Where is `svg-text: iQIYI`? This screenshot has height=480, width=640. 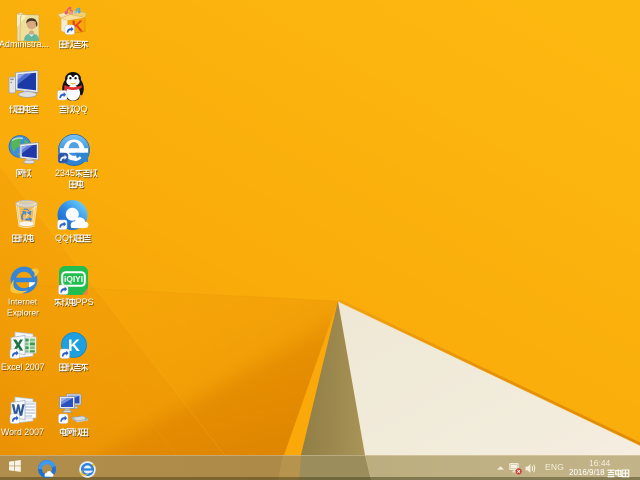
svg-text: iQIYI is located at coordinates (73, 279).